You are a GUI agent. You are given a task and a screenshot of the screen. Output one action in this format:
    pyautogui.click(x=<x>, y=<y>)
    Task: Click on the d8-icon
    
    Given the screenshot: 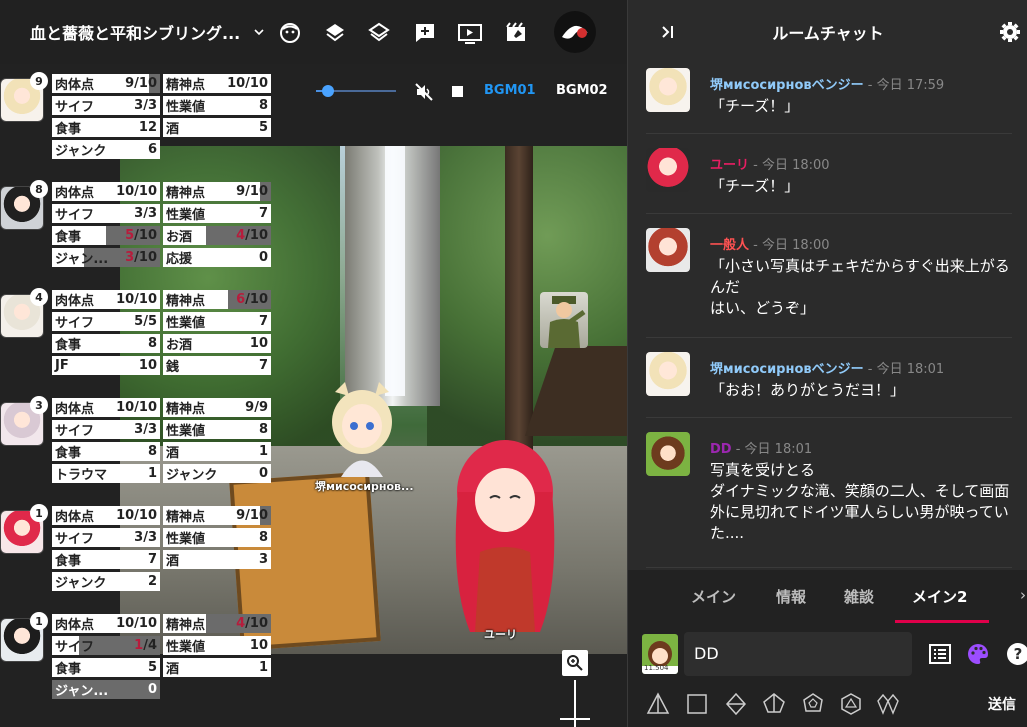 What is the action you would take?
    pyautogui.click(x=736, y=704)
    